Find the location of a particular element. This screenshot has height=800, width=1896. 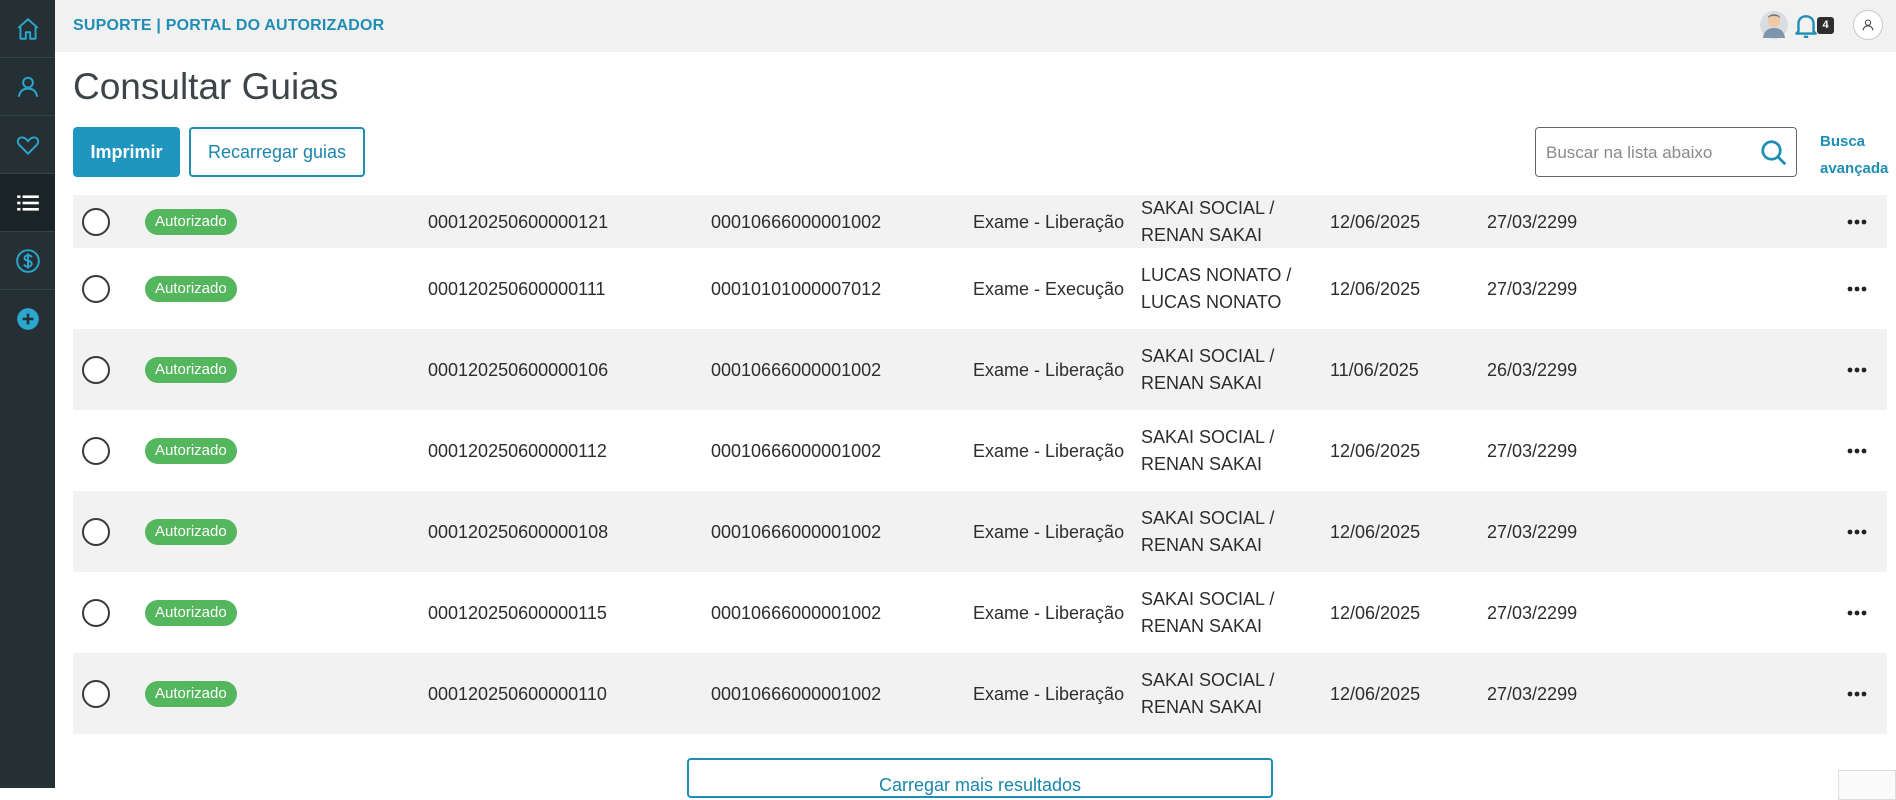

list-icon is located at coordinates (27, 202).